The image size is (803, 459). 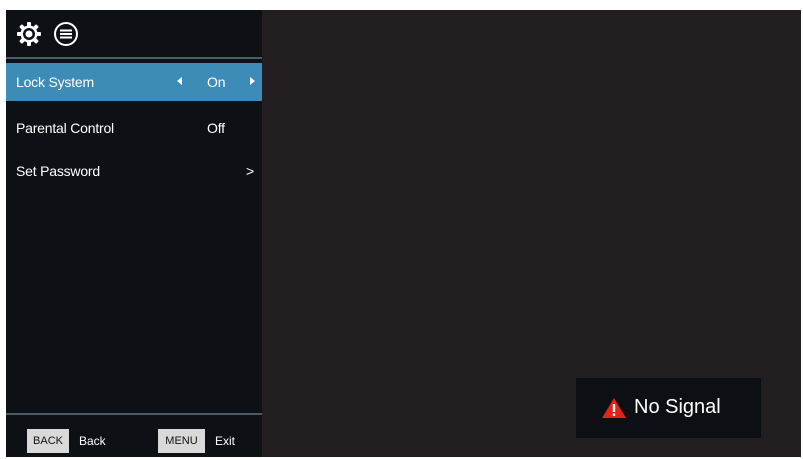 I want to click on menu-item-label: Parental Control, so click(x=65, y=128).